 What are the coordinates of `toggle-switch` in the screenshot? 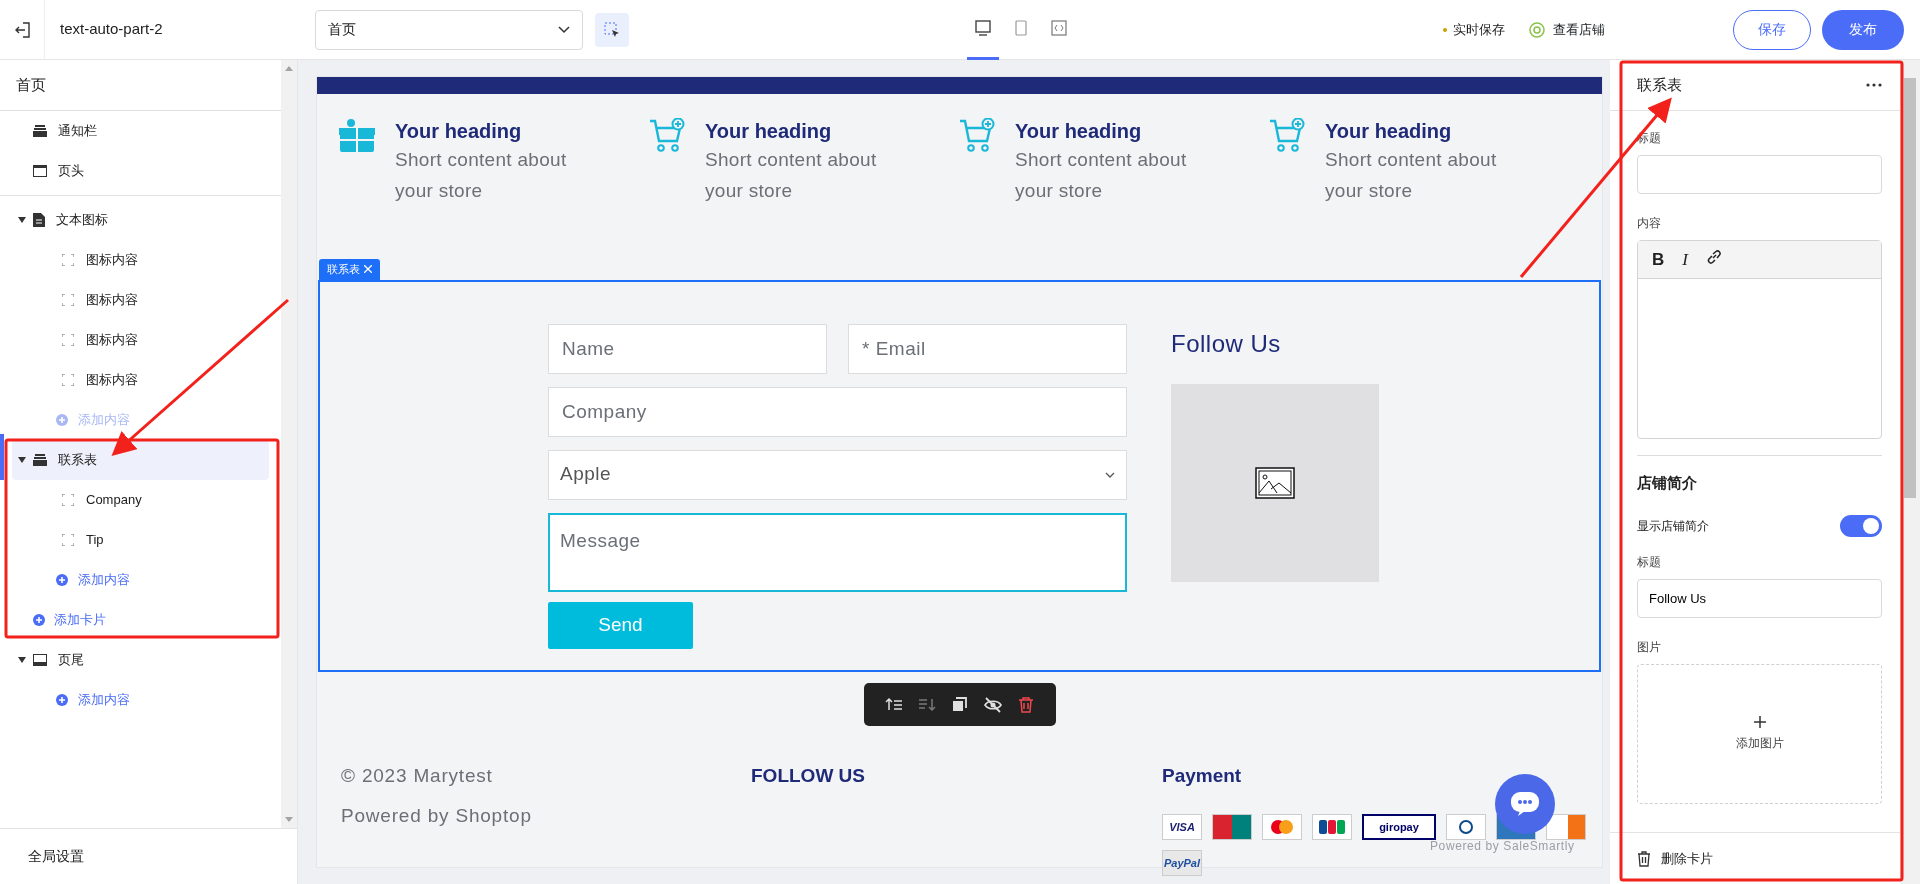 It's located at (1861, 525).